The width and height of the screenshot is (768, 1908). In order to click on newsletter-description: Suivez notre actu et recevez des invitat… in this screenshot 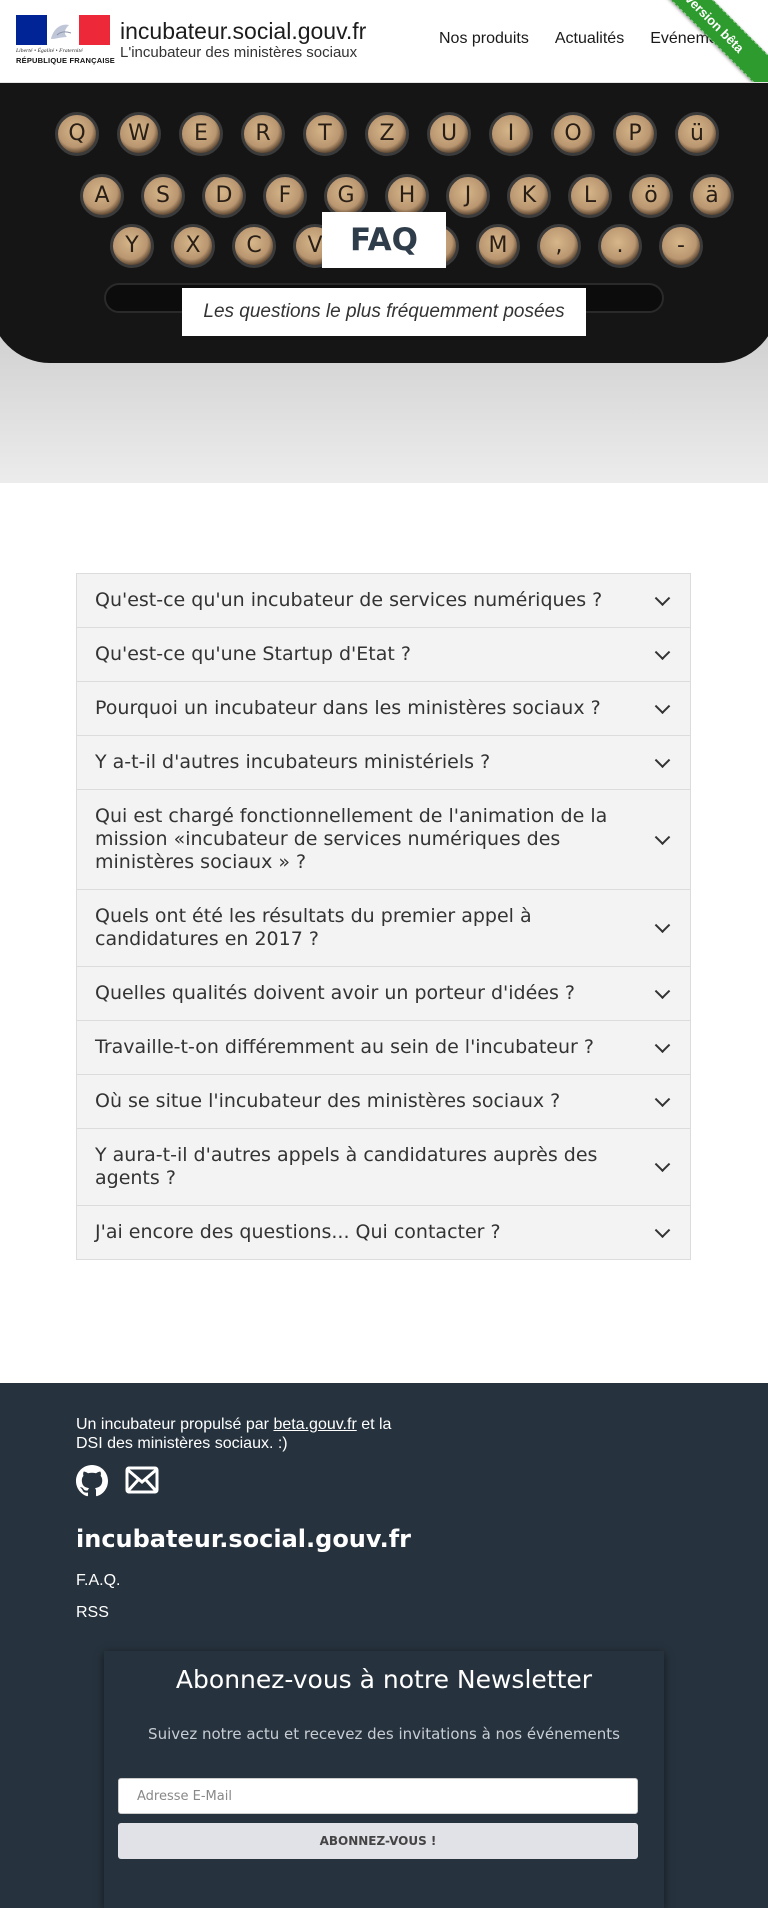, I will do `click(384, 1734)`.